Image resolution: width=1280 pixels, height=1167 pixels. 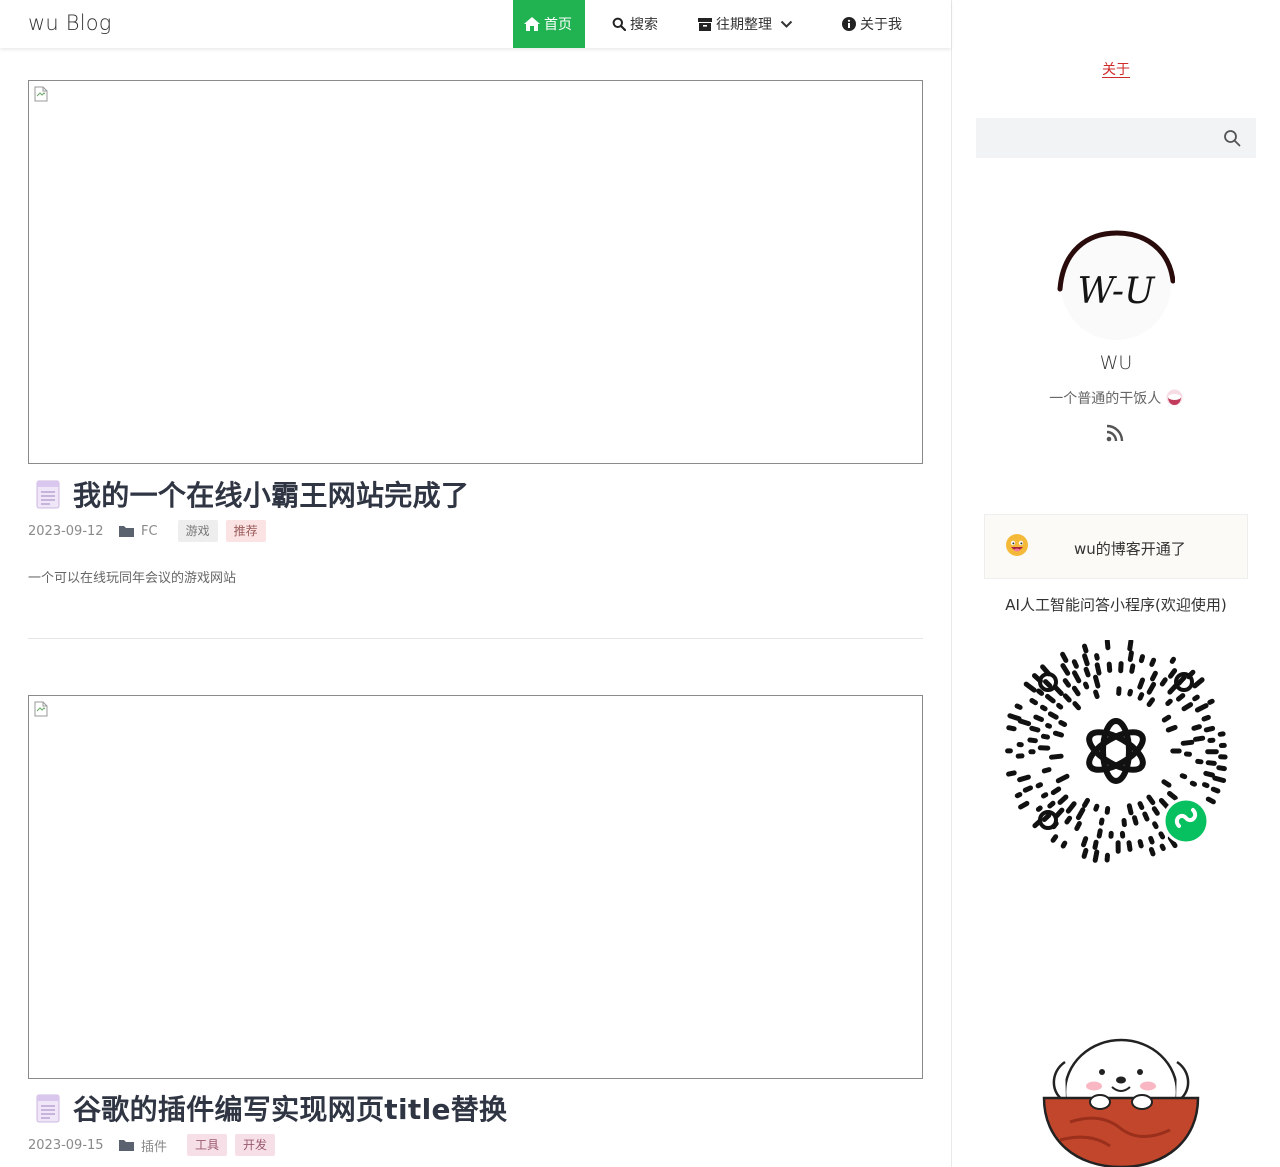 I want to click on post-category: FC, so click(x=149, y=531).